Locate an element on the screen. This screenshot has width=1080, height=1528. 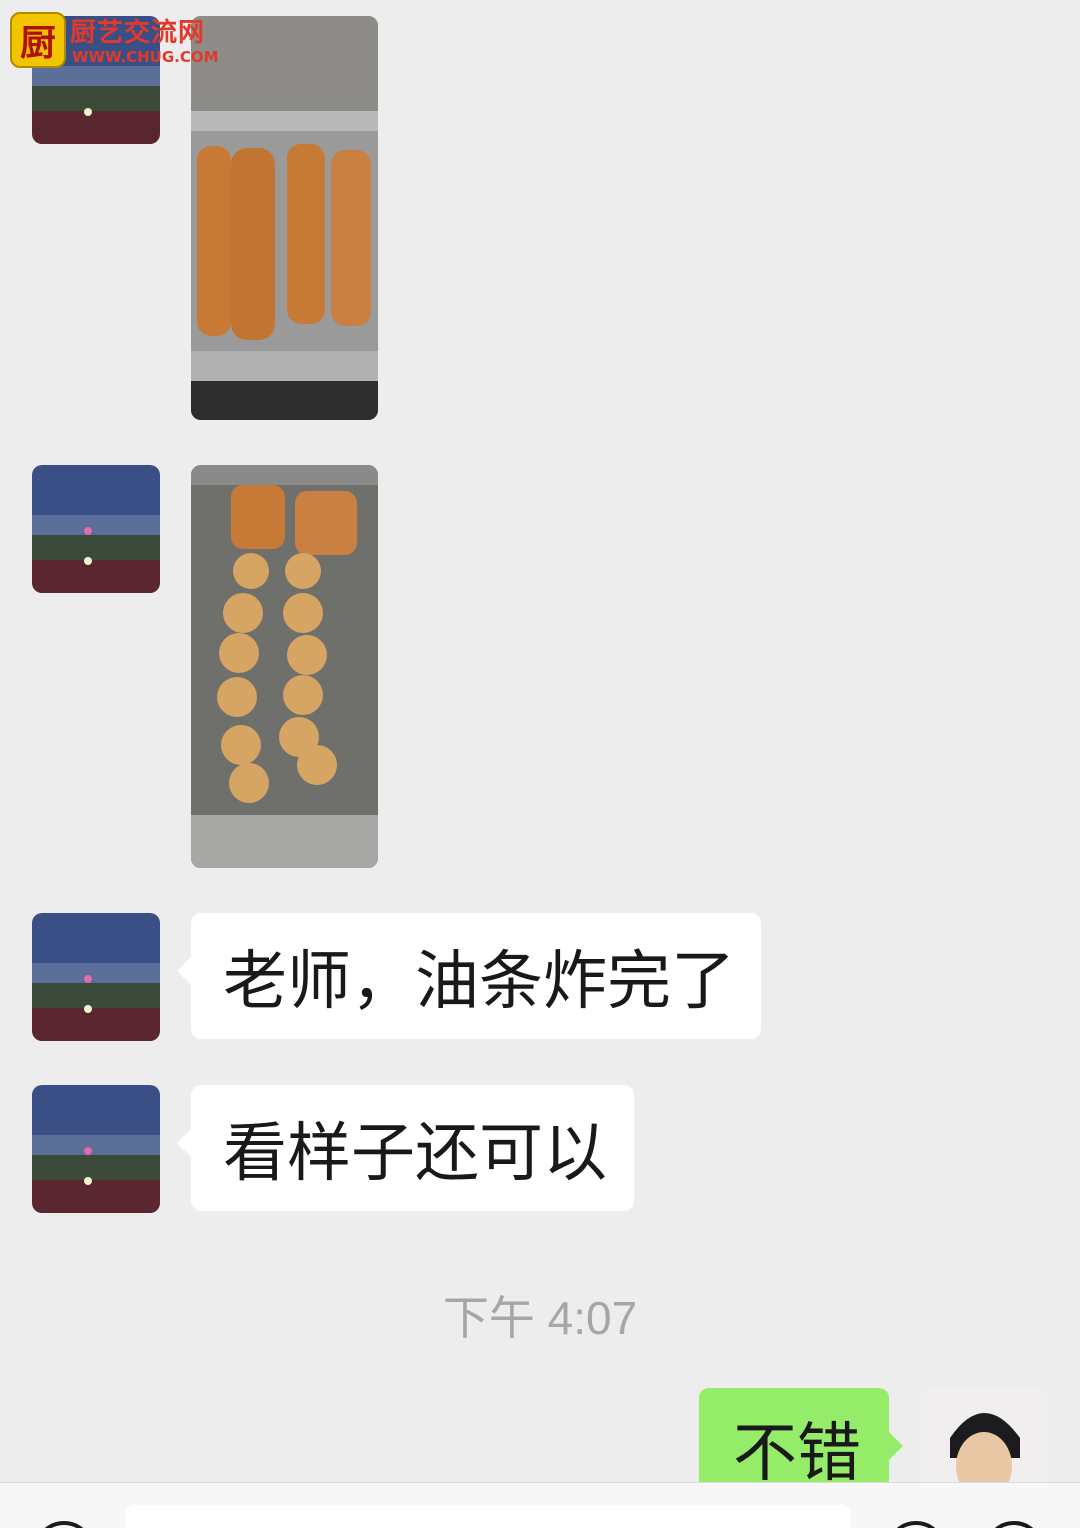
message-timestamp: 下午 4:07 is located at coordinates (540, 1318).